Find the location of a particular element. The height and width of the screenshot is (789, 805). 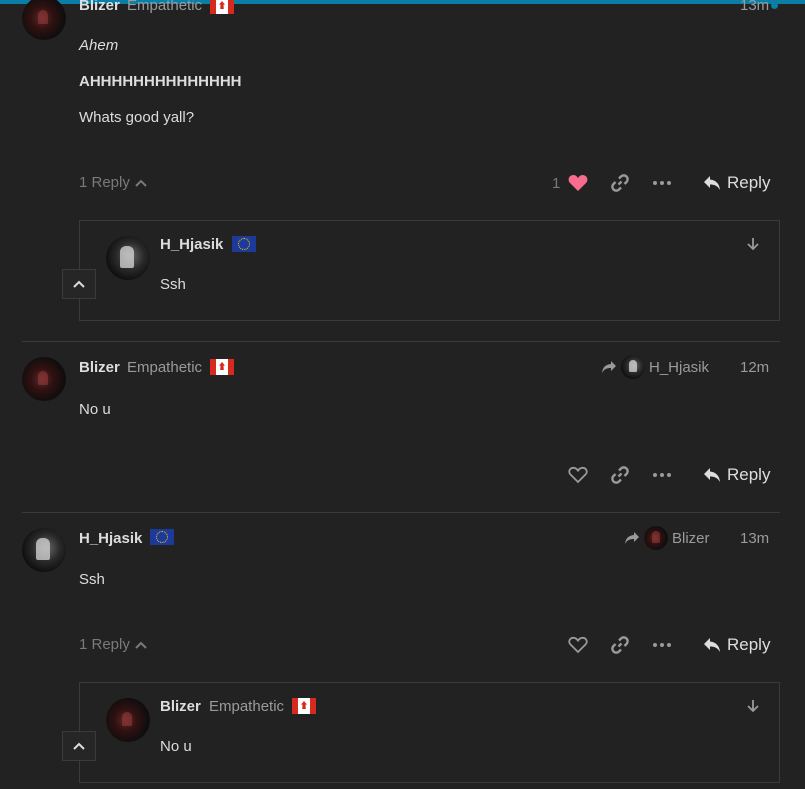

reply-to-link: H_Hjasik is located at coordinates (655, 367).